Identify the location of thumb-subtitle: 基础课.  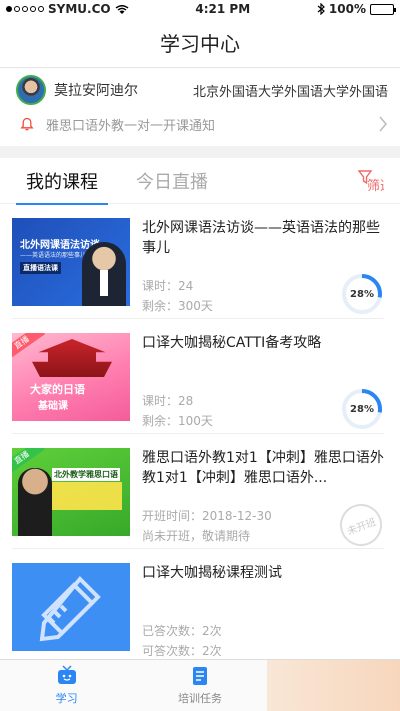
(53, 406).